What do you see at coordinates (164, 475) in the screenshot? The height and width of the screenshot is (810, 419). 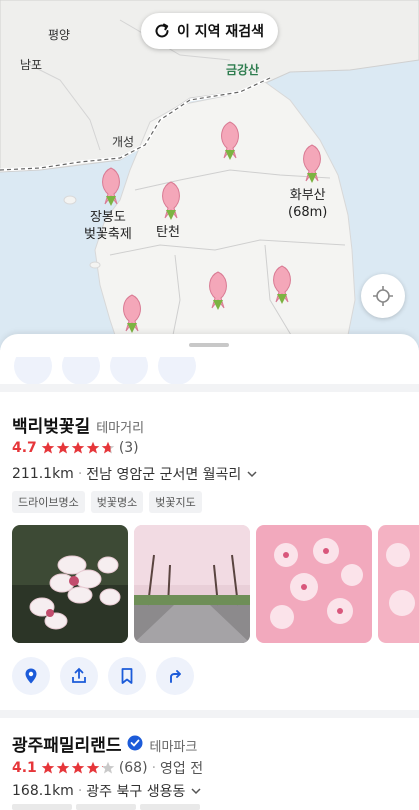 I see `address: 전남 영암군 군서면 월곡리` at bounding box center [164, 475].